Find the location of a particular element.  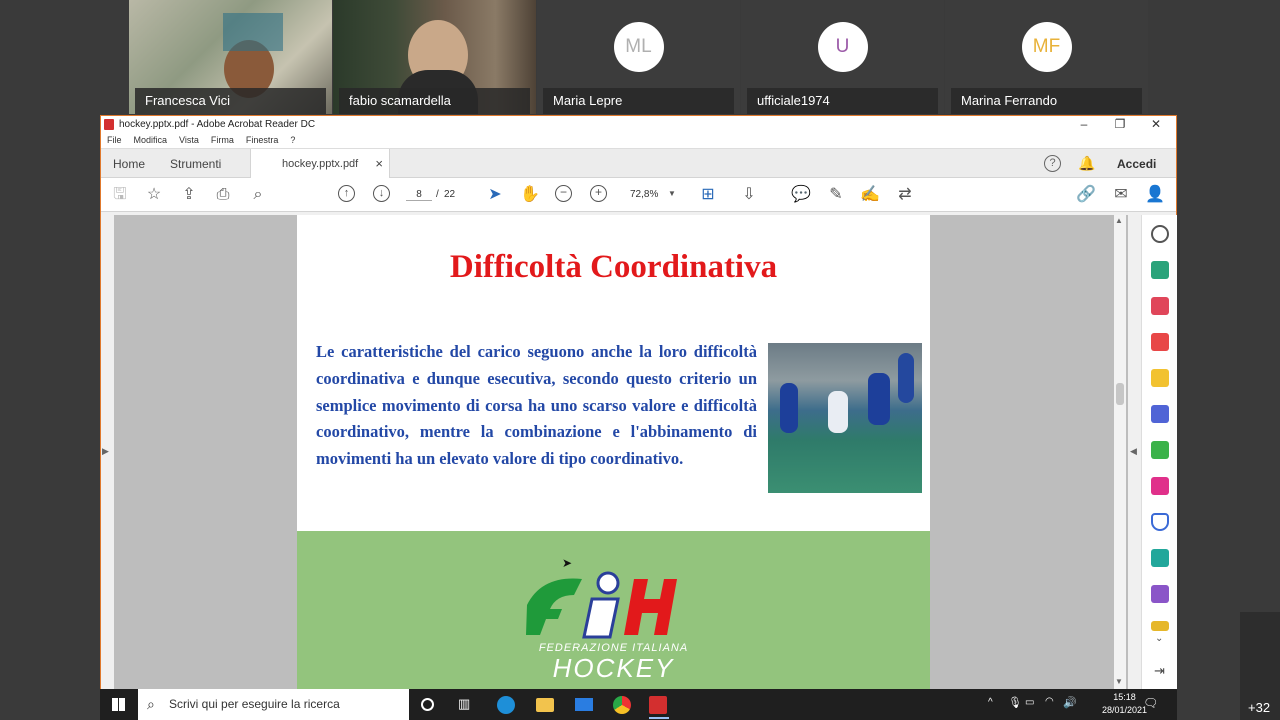

mail-app-icon is located at coordinates (584, 704).